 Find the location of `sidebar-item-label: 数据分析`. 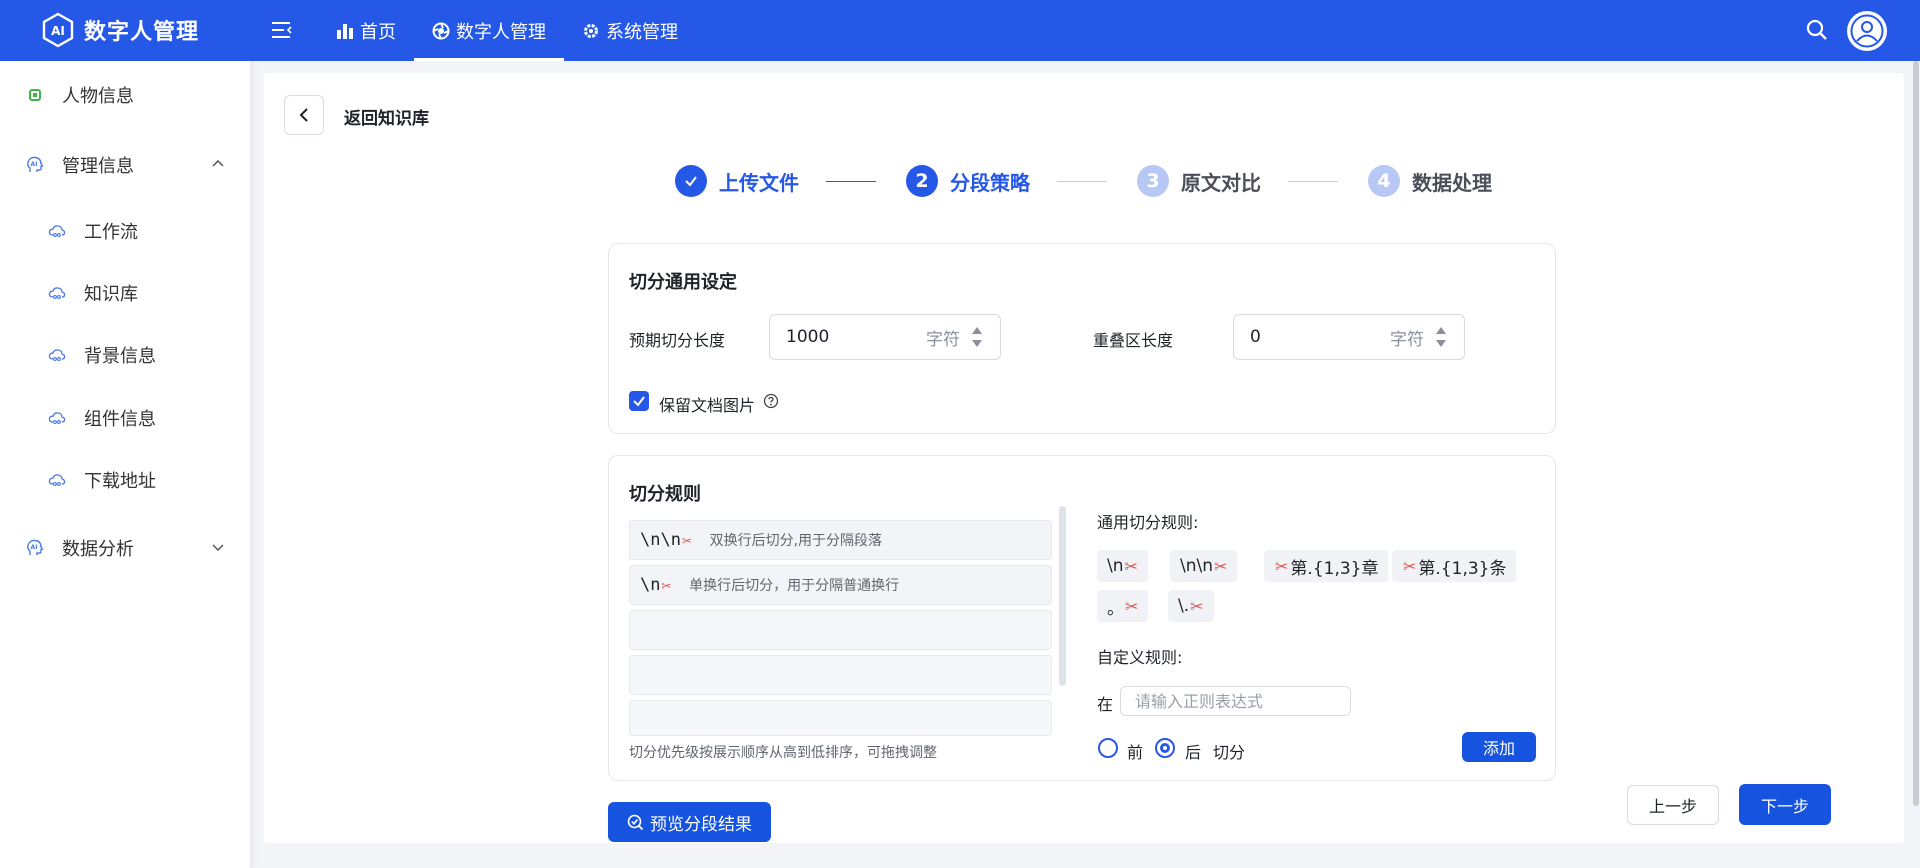

sidebar-item-label: 数据分析 is located at coordinates (98, 549).